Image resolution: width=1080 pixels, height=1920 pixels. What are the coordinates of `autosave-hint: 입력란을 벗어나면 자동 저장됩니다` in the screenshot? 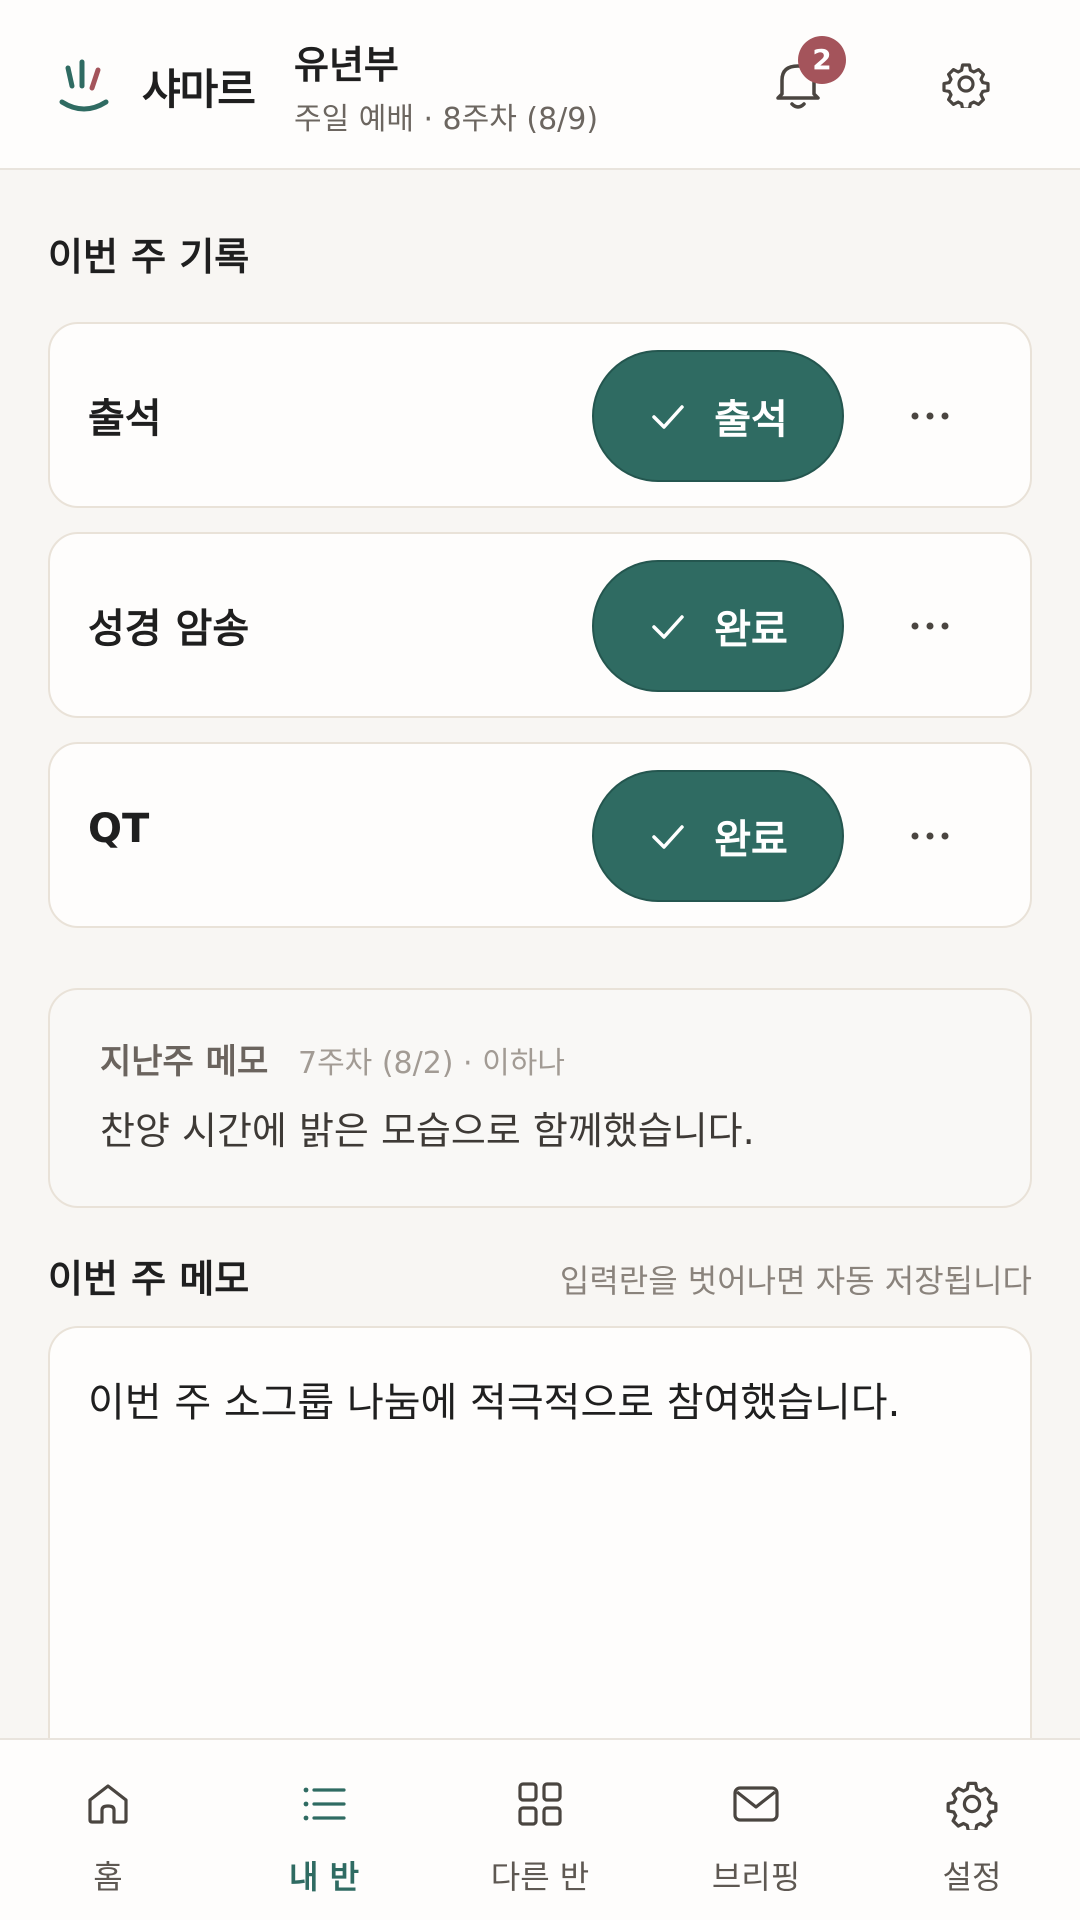 It's located at (795, 1281).